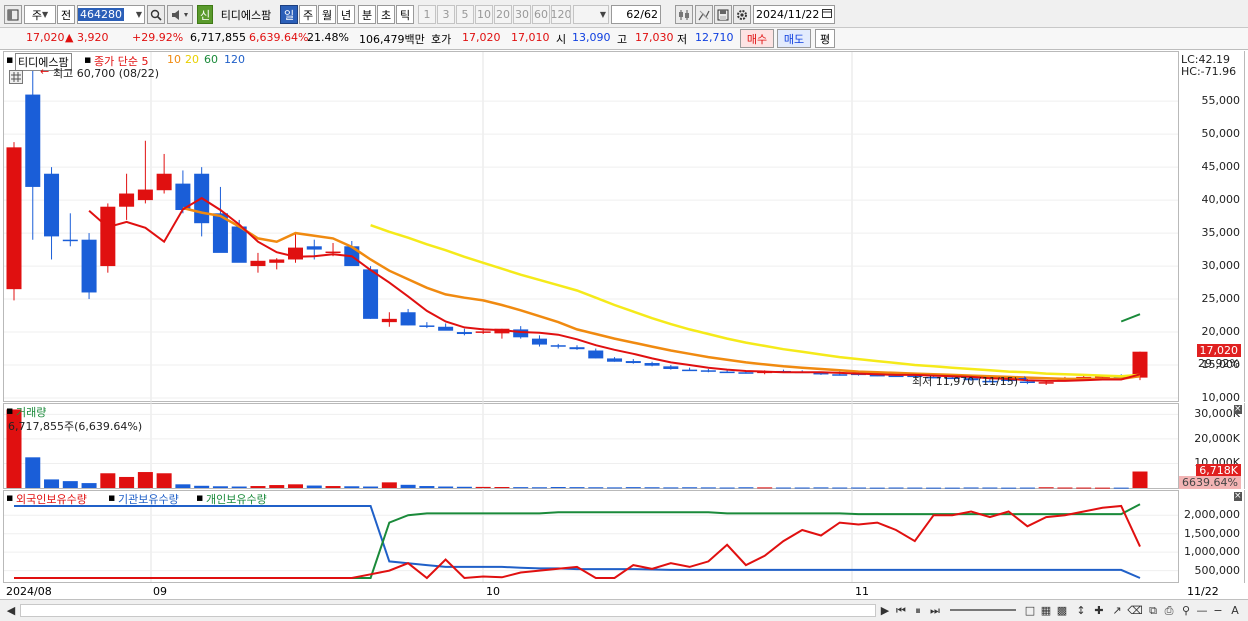  What do you see at coordinates (1117, 610) in the screenshot?
I see `trendline-icon: ↗` at bounding box center [1117, 610].